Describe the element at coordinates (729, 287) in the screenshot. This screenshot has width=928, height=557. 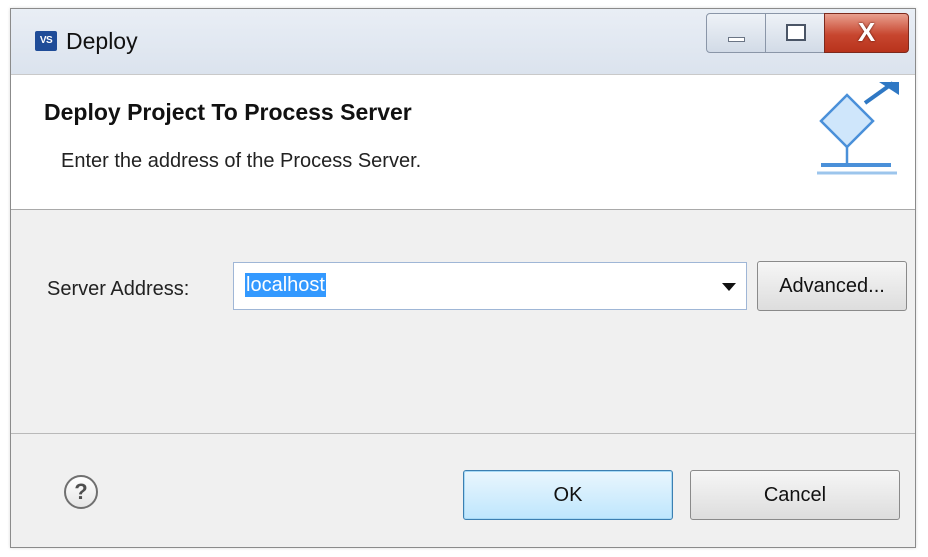
I see `chevron-down-icon` at that location.